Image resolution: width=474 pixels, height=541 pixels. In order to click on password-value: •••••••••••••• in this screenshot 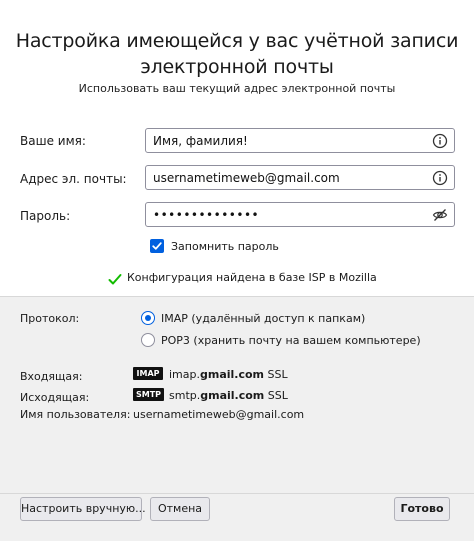, I will do `click(206, 215)`.